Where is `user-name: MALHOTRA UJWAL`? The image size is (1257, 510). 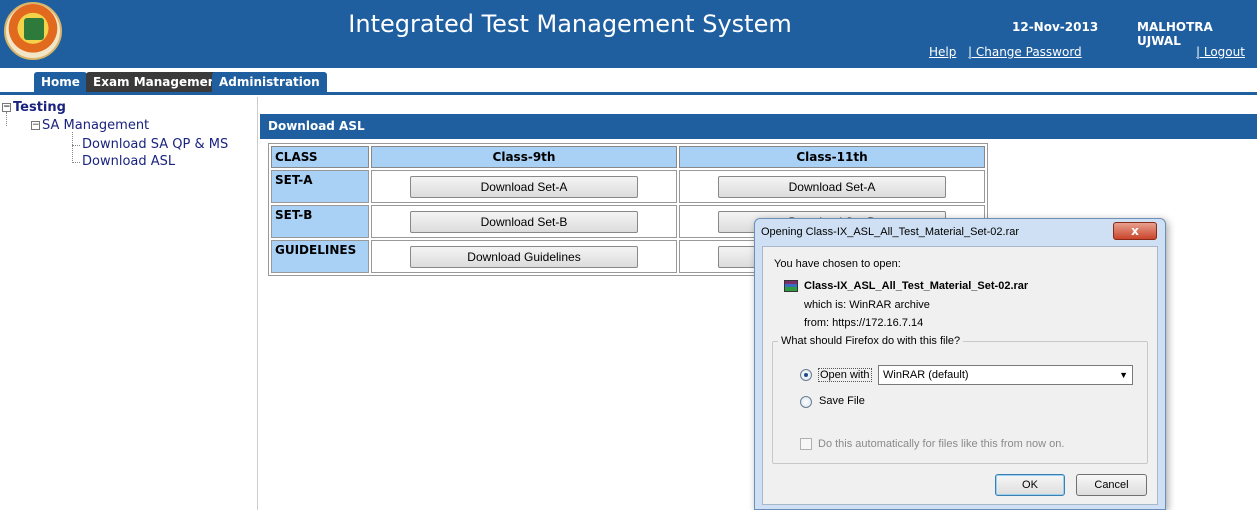 user-name: MALHOTRA UJWAL is located at coordinates (1175, 34).